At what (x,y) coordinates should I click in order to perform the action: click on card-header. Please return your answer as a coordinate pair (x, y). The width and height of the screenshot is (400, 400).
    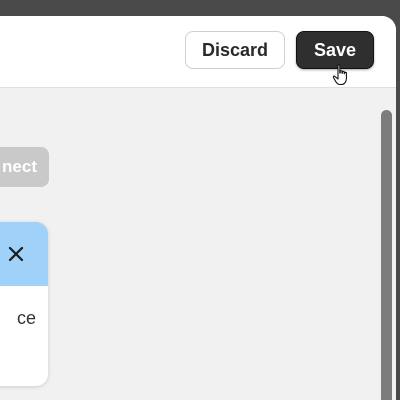
    Looking at the image, I should click on (24, 254).